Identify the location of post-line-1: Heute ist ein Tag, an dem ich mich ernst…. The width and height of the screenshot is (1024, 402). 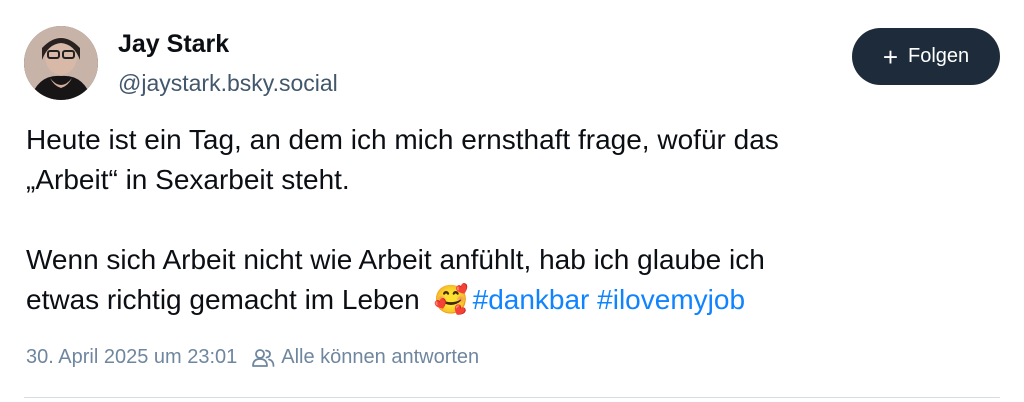
(402, 139).